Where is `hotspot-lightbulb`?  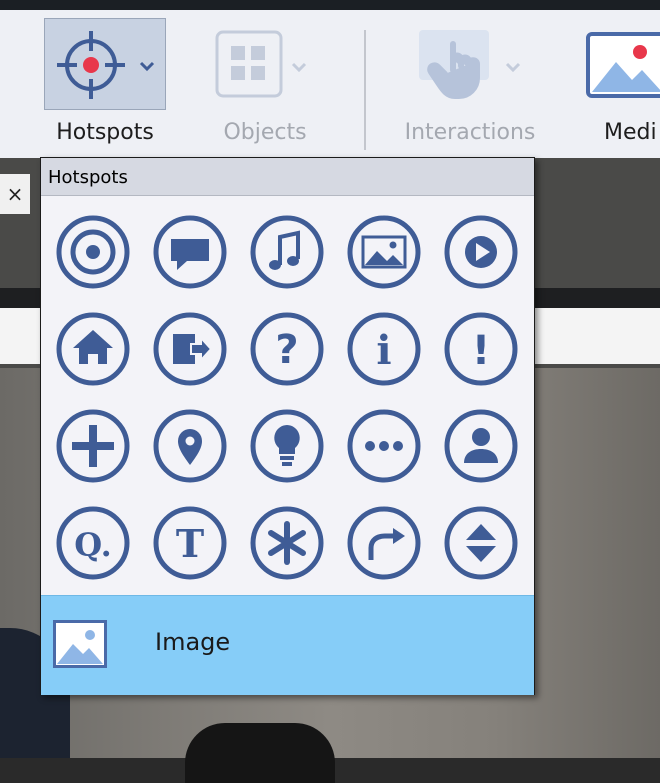 hotspot-lightbulb is located at coordinates (287, 446).